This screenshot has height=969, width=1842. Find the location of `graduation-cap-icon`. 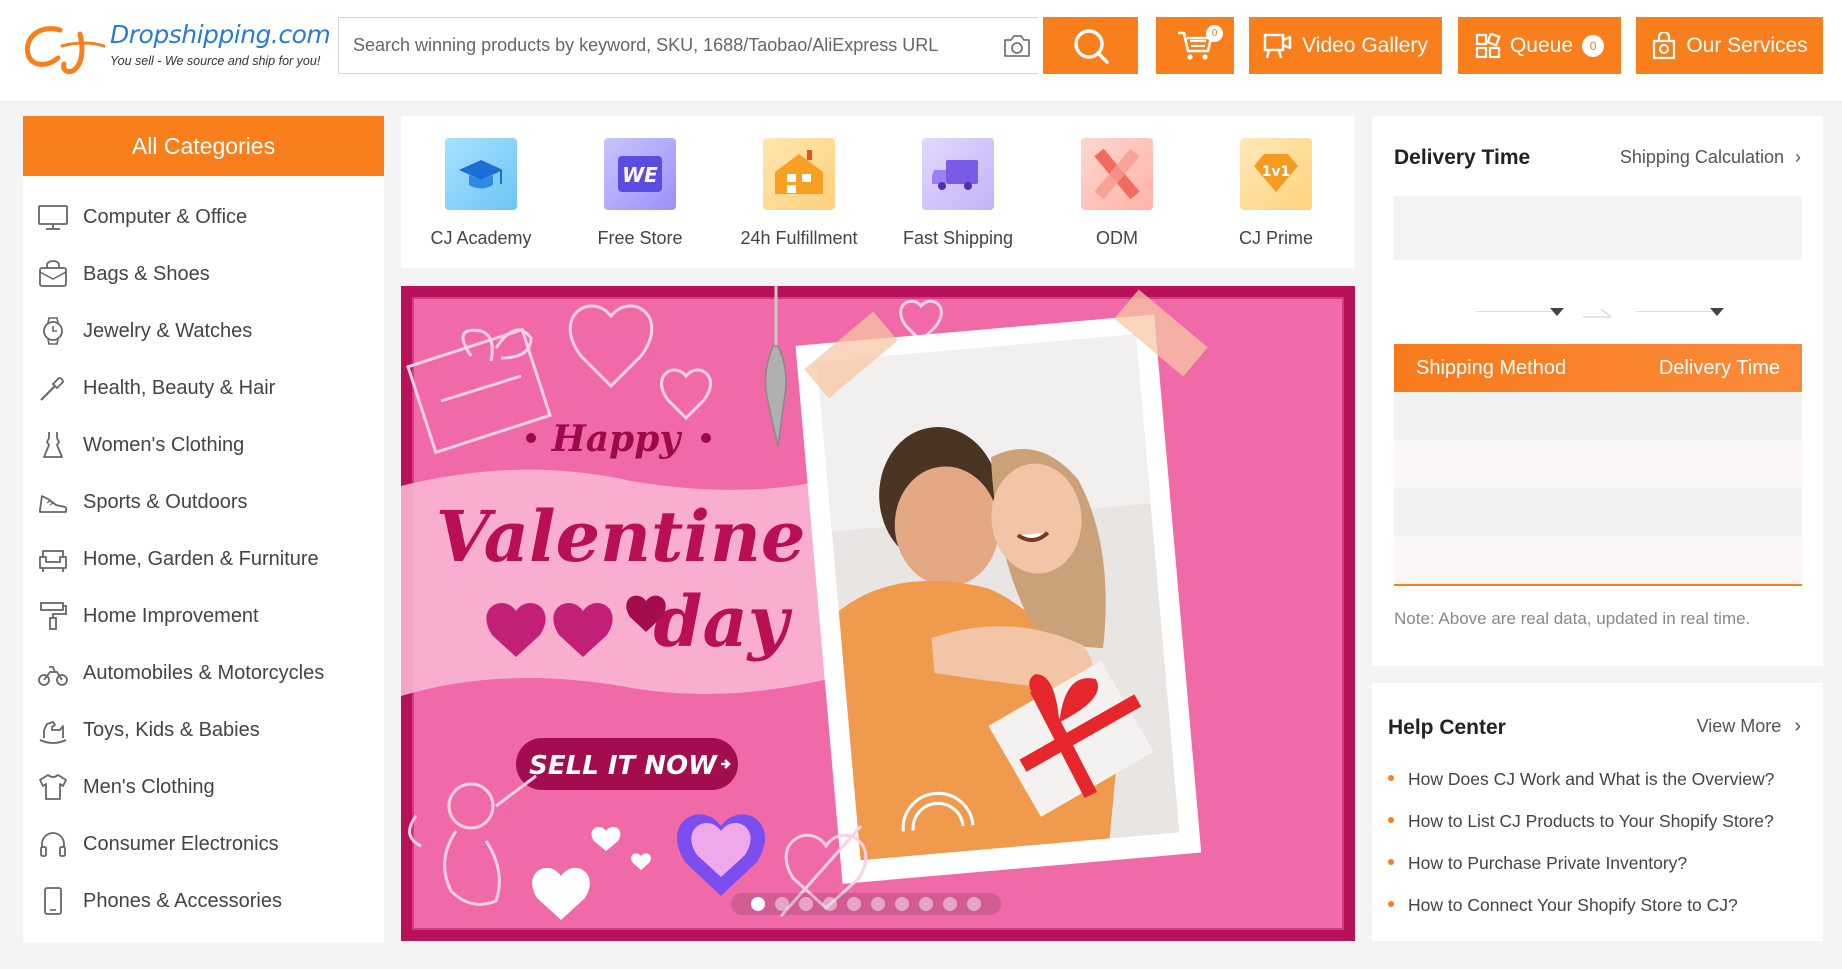

graduation-cap-icon is located at coordinates (481, 174).